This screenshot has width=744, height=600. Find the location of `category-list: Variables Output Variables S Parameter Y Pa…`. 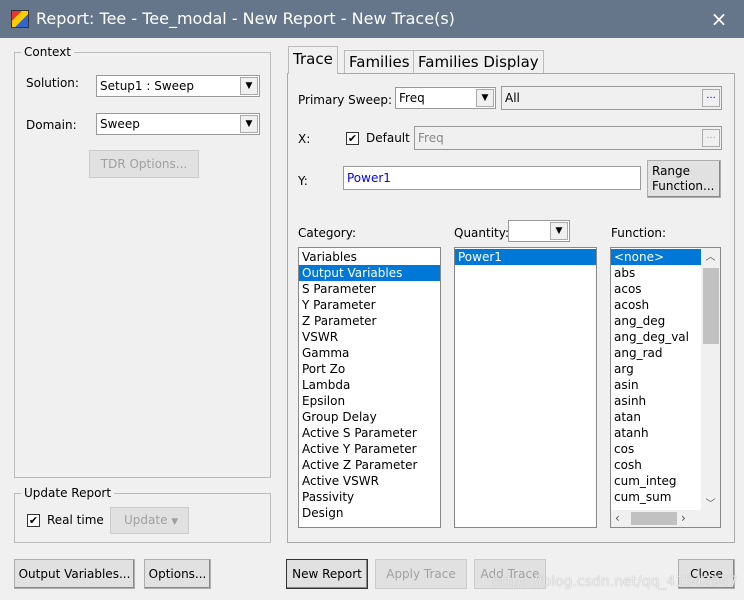

category-list: Variables Output Variables S Parameter Y Pa… is located at coordinates (369, 387).